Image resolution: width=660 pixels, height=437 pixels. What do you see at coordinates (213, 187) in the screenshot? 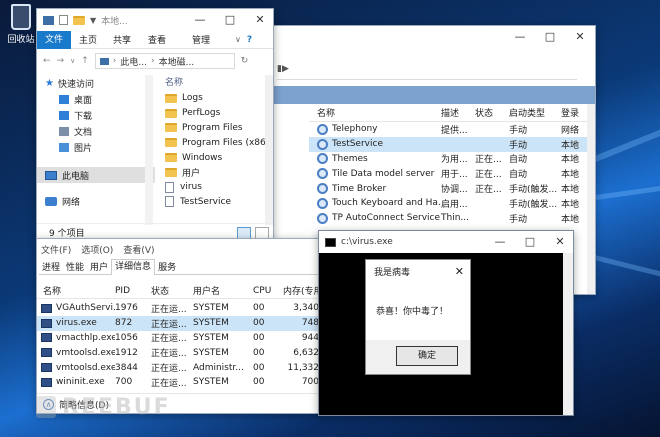
I see `file-row: virus` at bounding box center [213, 187].